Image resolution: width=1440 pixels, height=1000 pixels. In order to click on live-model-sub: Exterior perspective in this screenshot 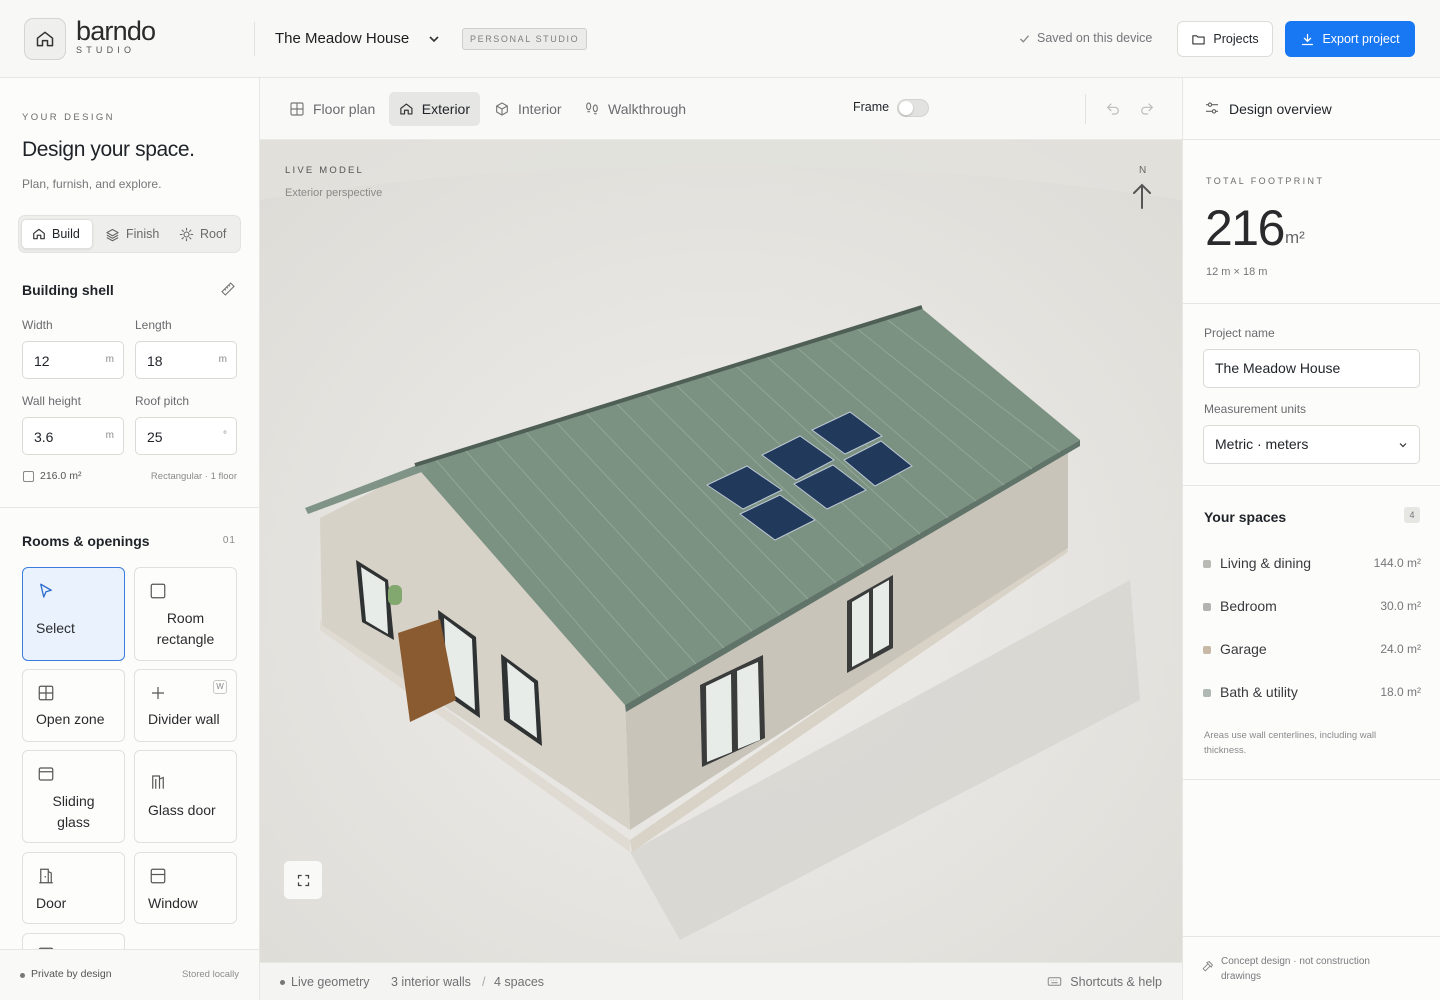, I will do `click(334, 193)`.